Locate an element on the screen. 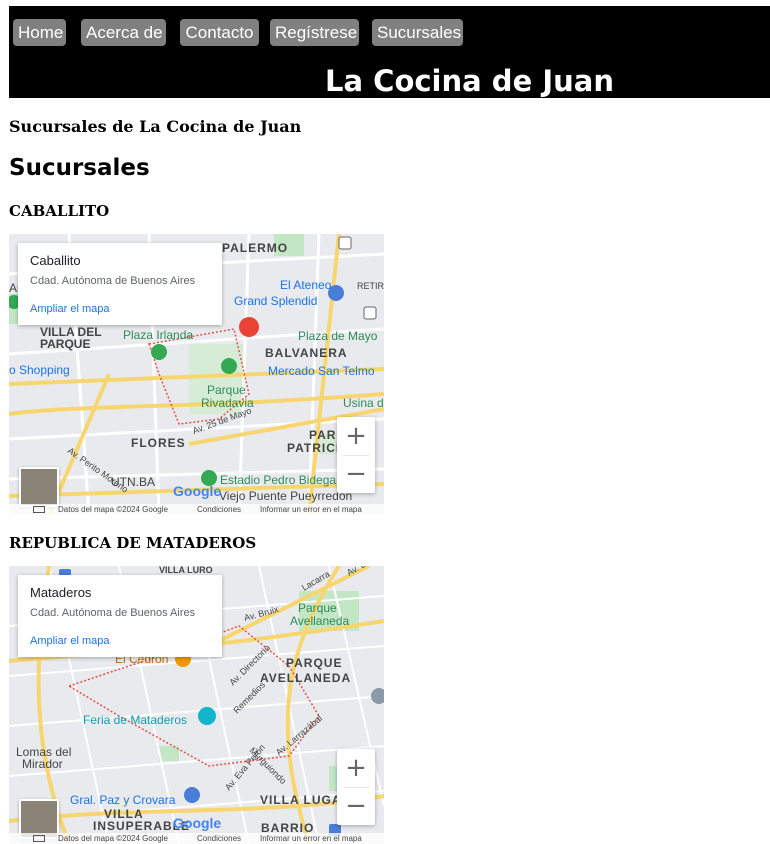  map-label: BALVANERA is located at coordinates (306, 353).